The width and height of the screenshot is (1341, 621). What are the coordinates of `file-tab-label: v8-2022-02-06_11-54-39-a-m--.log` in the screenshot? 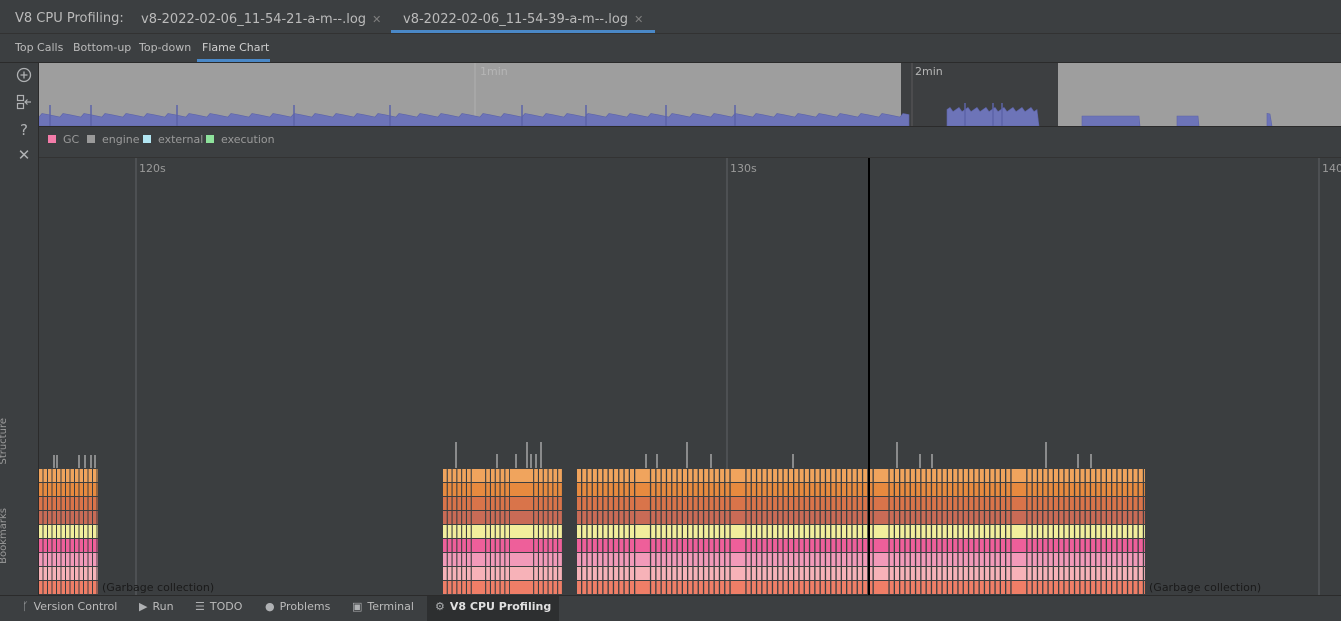 It's located at (516, 19).